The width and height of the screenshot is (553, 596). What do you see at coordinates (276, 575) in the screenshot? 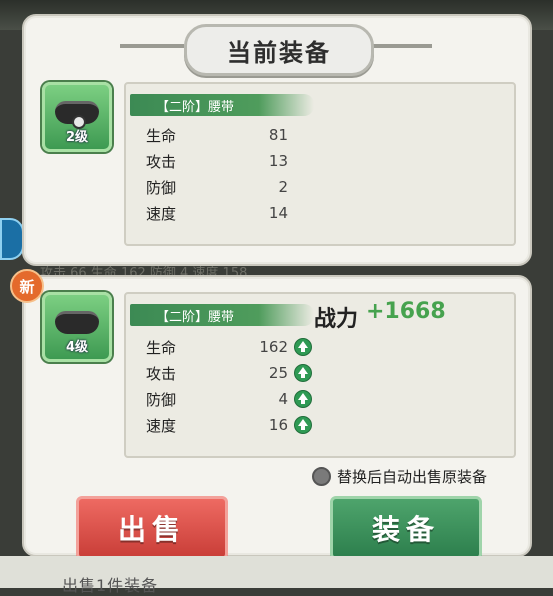
I see `background-bottom: 出售1件装备` at bounding box center [276, 575].